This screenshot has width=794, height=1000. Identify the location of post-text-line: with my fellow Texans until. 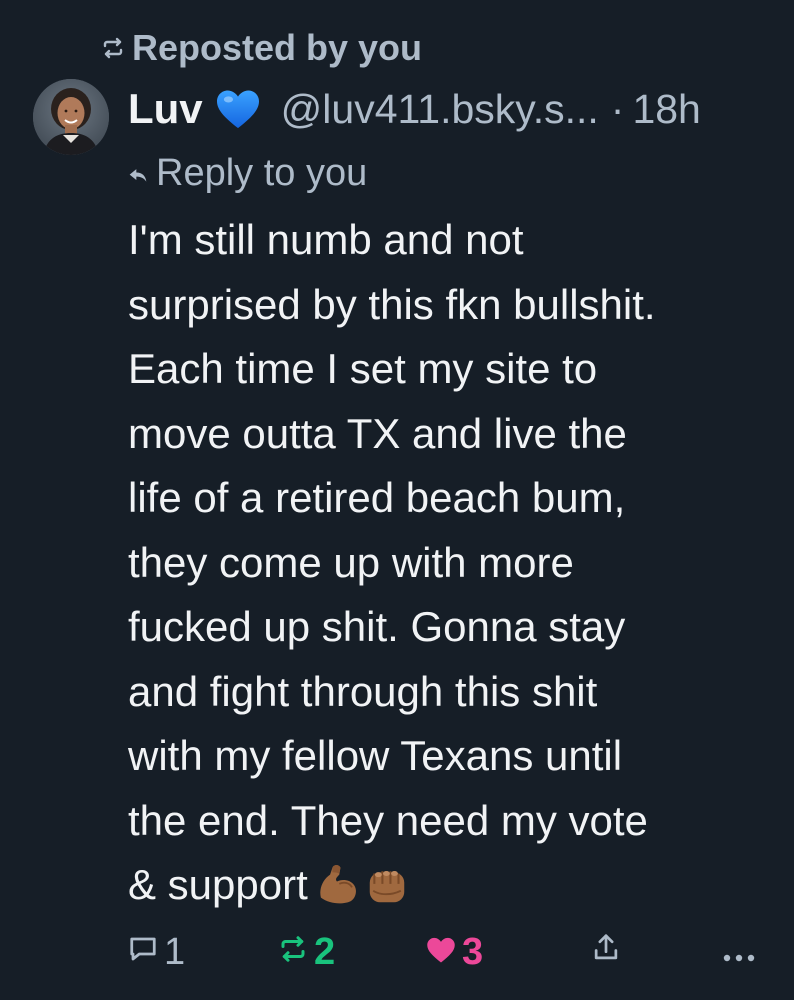
(375, 755).